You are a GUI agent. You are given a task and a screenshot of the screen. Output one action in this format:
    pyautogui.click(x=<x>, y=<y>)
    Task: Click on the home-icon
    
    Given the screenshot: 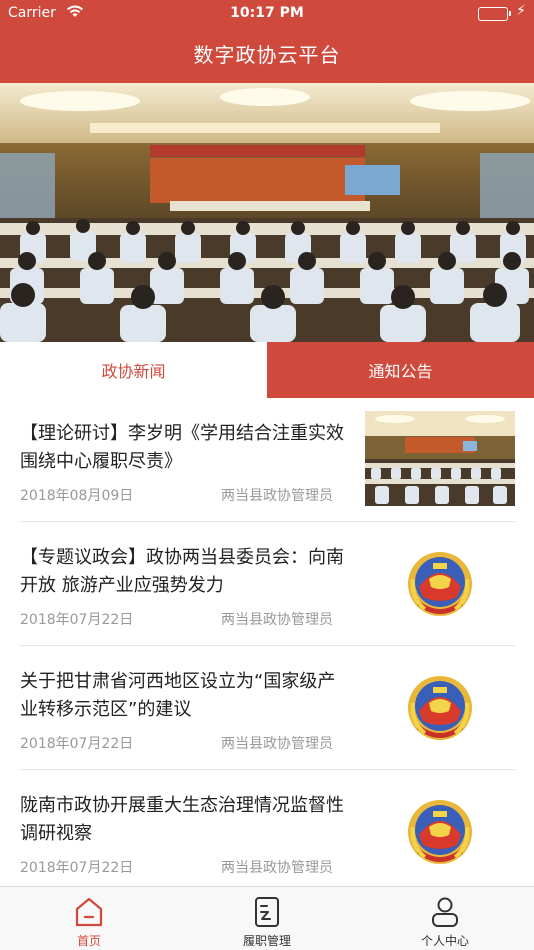 What is the action you would take?
    pyautogui.click(x=89, y=912)
    